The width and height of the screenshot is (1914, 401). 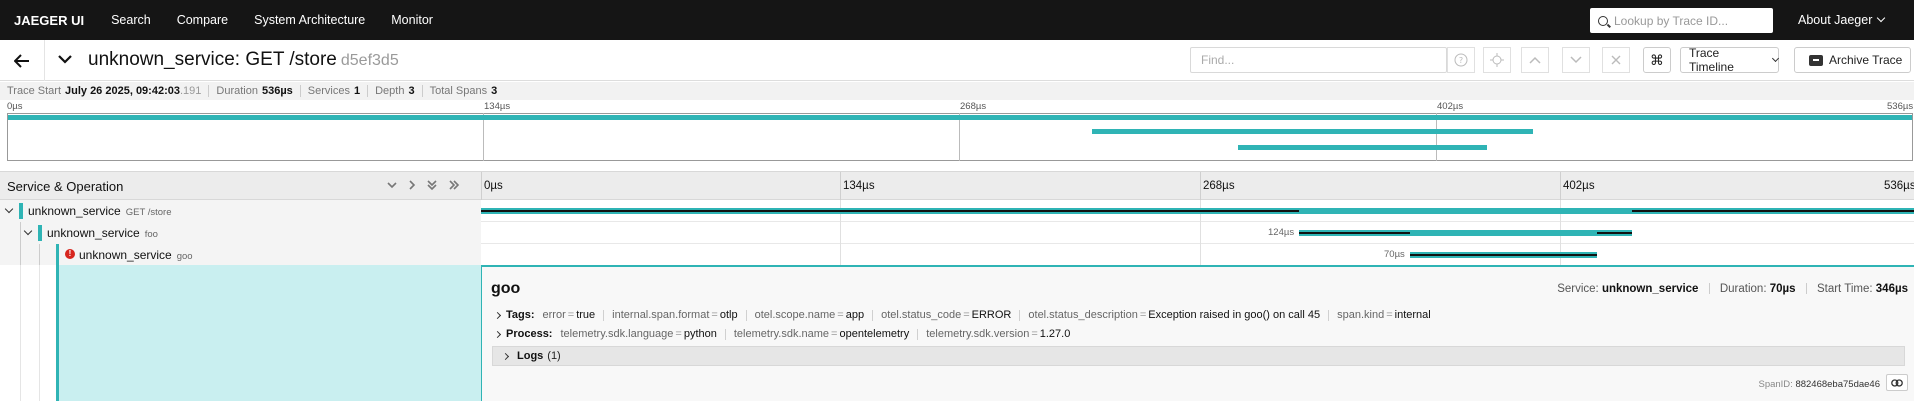 I want to click on tag-value: ERROR, so click(x=991, y=315).